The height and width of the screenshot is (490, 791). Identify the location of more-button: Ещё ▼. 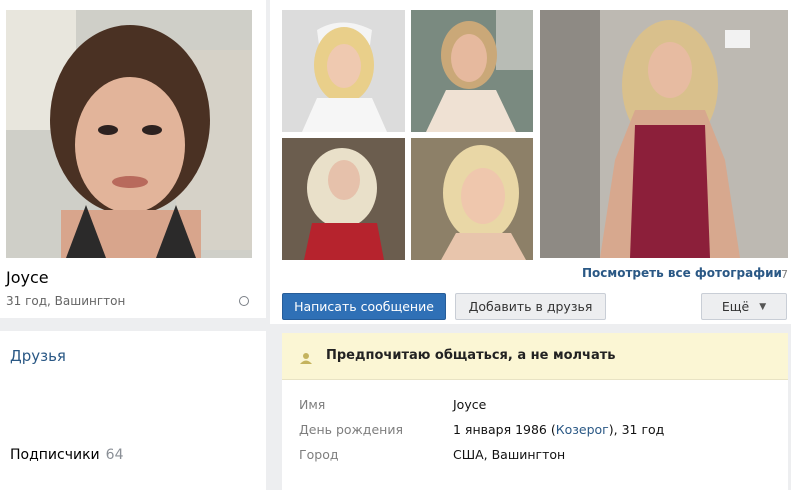
(744, 306).